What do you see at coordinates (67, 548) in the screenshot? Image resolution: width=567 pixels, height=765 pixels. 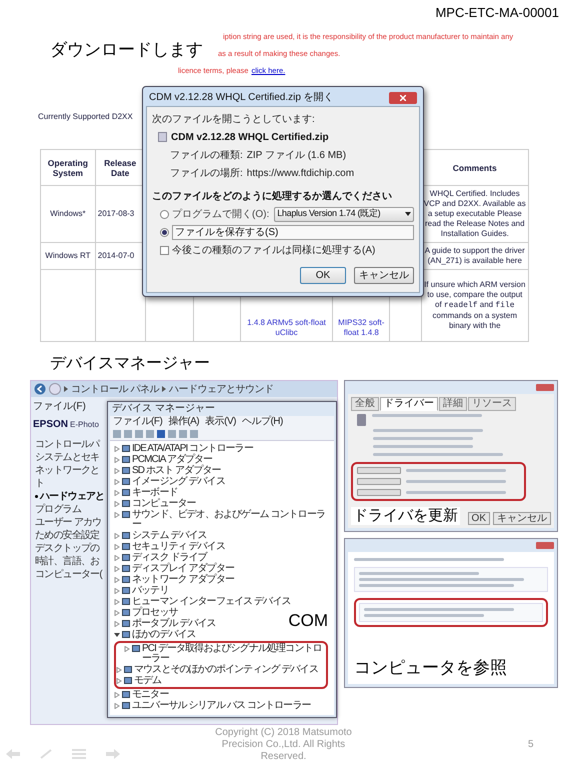 I see `sidebar-item: デスクトップの` at bounding box center [67, 548].